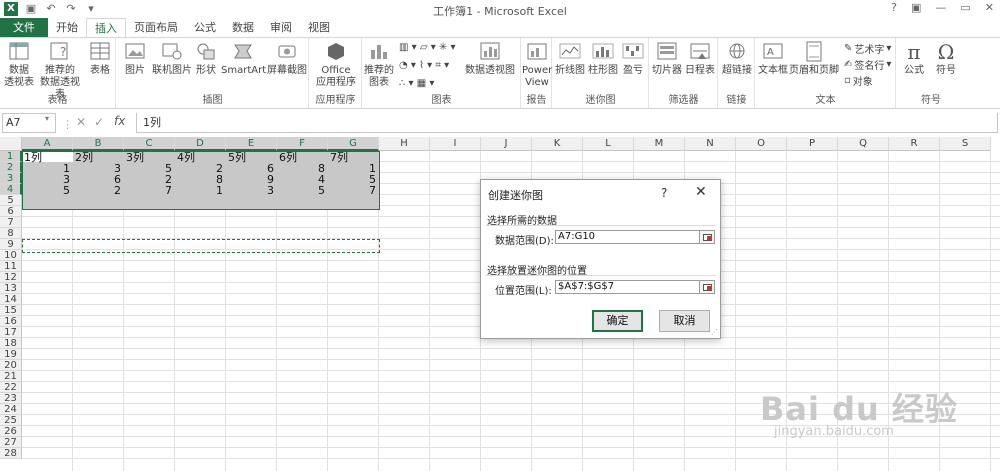  What do you see at coordinates (11, 178) in the screenshot?
I see `row-header-3: 3` at bounding box center [11, 178].